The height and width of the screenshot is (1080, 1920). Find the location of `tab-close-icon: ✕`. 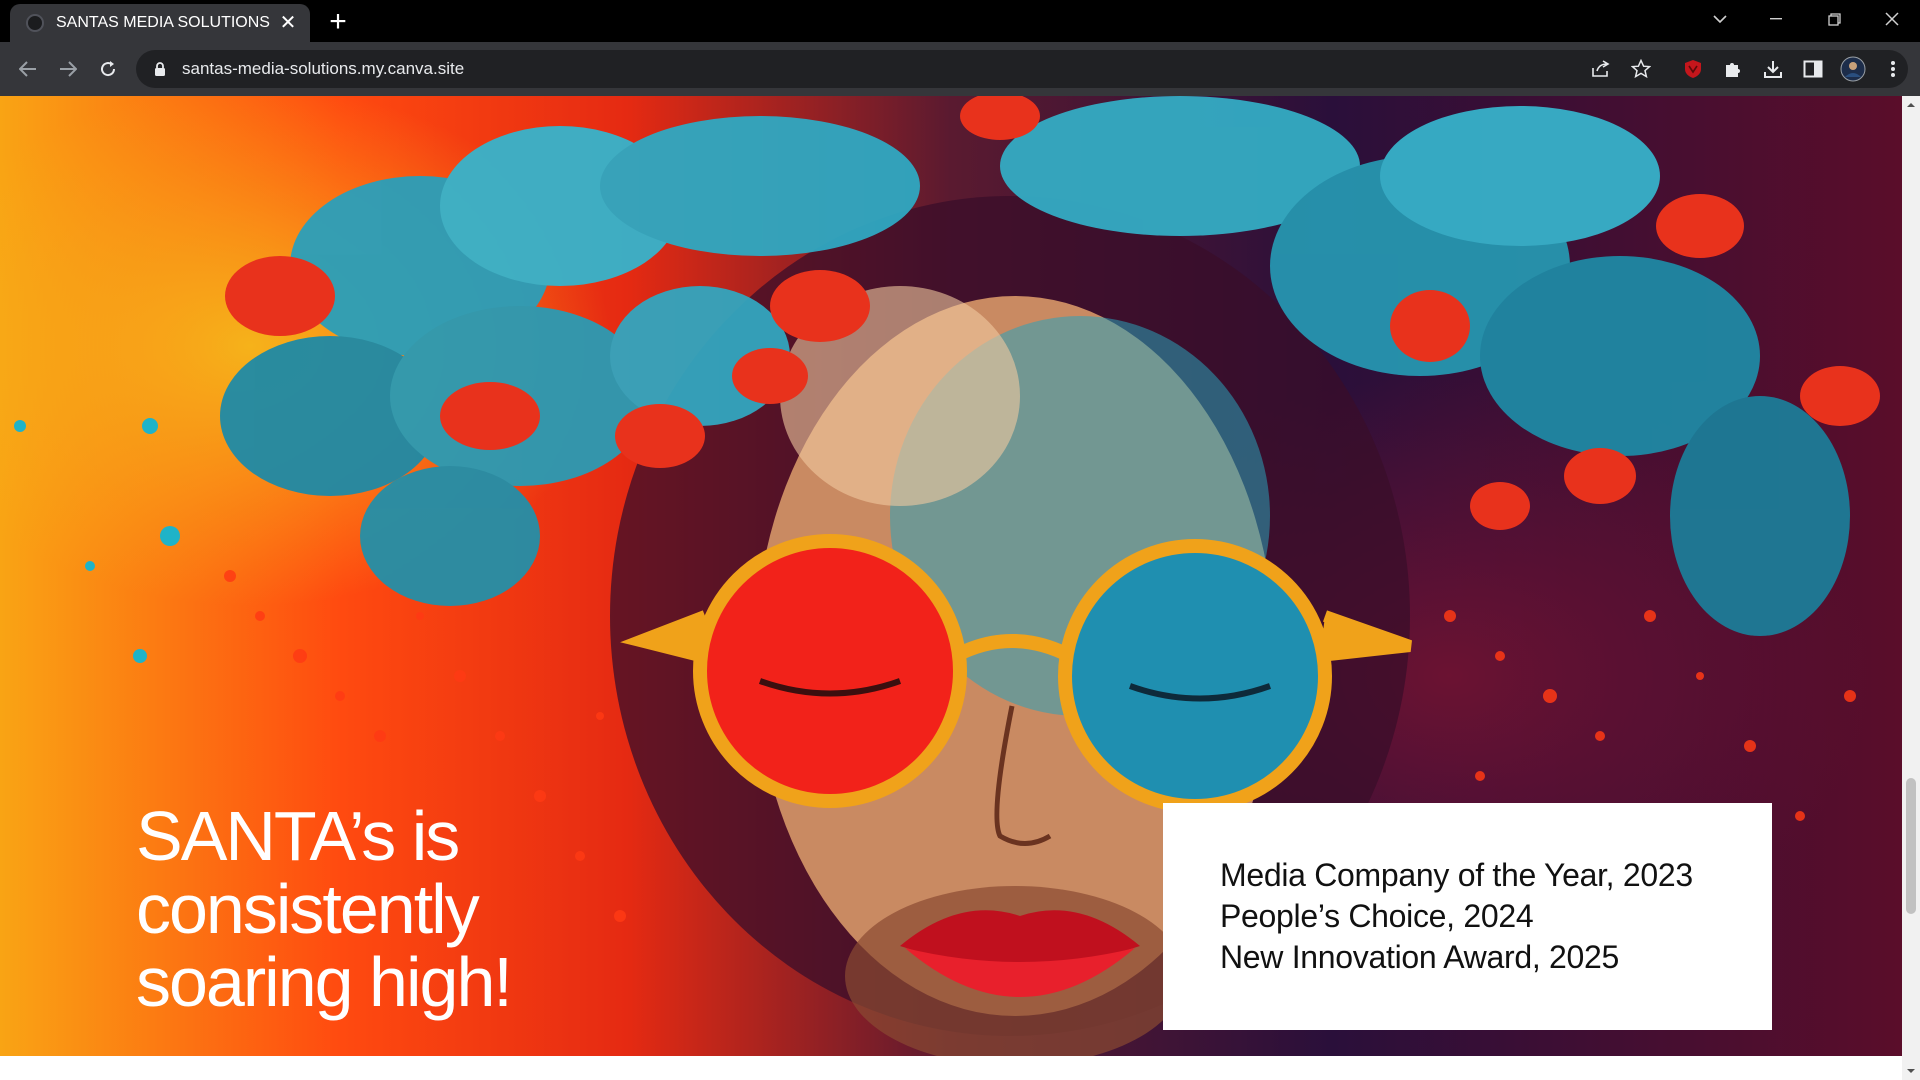

tab-close-icon: ✕ is located at coordinates (288, 23).